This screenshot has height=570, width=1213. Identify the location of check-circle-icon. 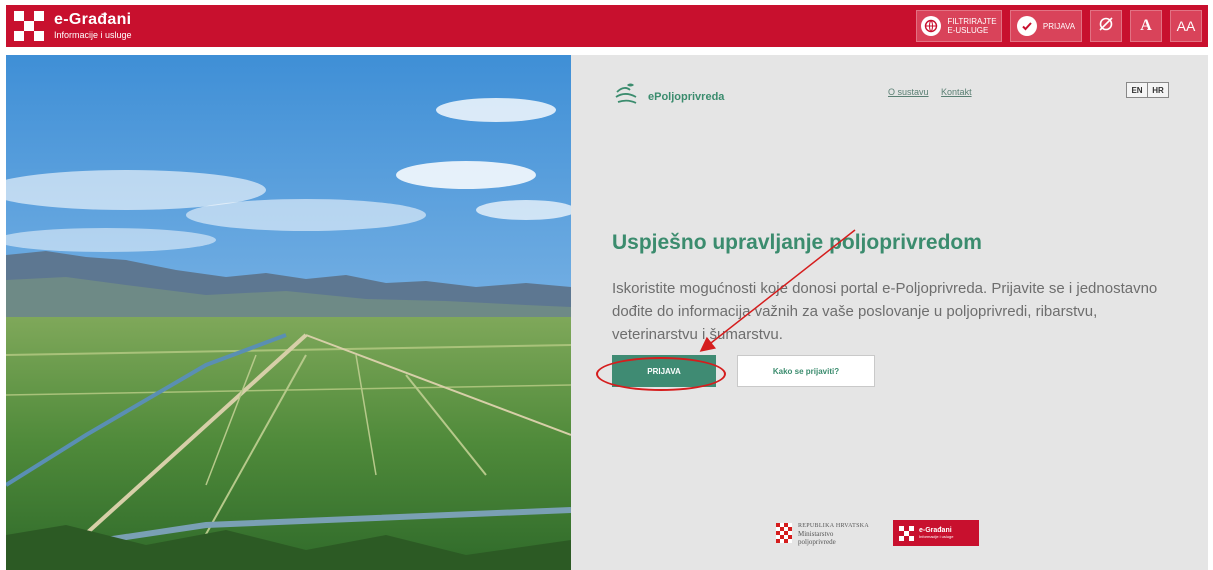
(1026, 26).